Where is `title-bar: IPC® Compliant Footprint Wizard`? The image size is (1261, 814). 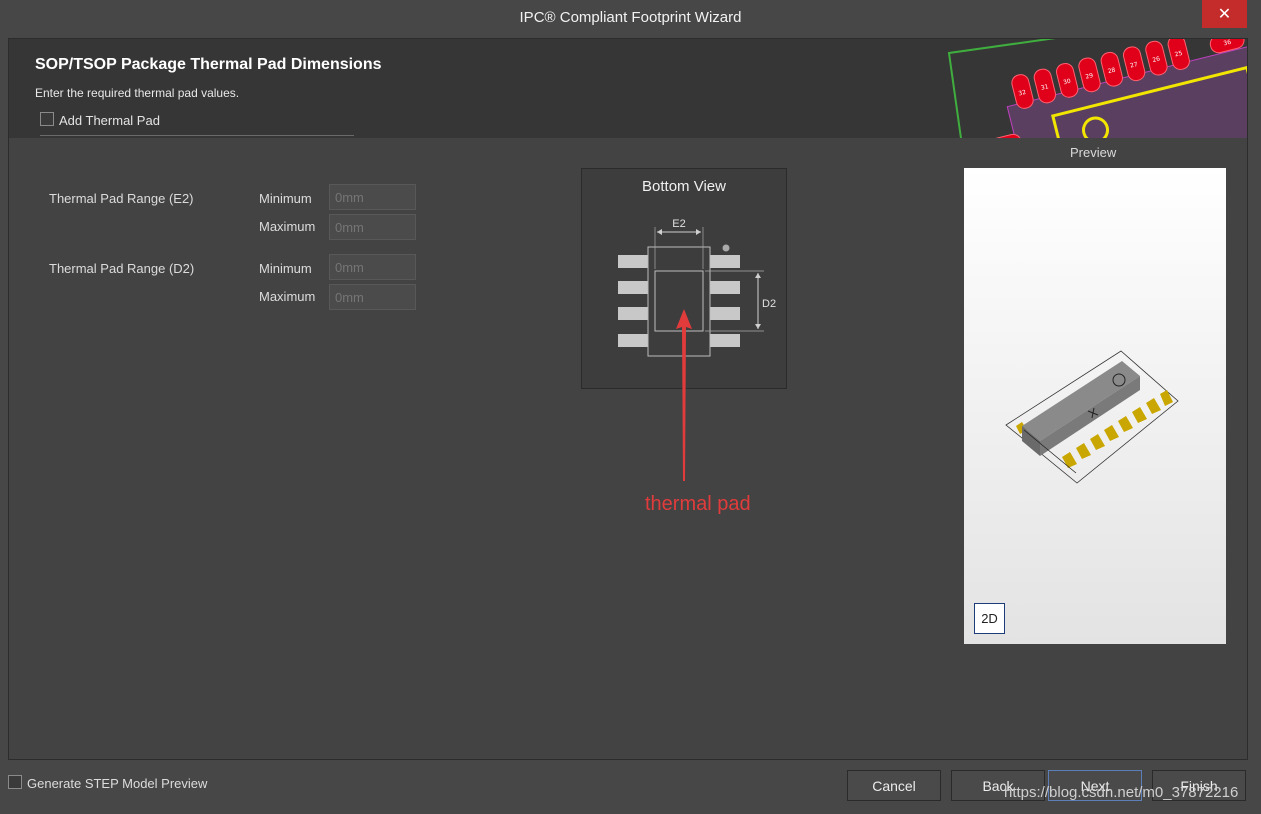
title-bar: IPC® Compliant Footprint Wizard is located at coordinates (630, 18).